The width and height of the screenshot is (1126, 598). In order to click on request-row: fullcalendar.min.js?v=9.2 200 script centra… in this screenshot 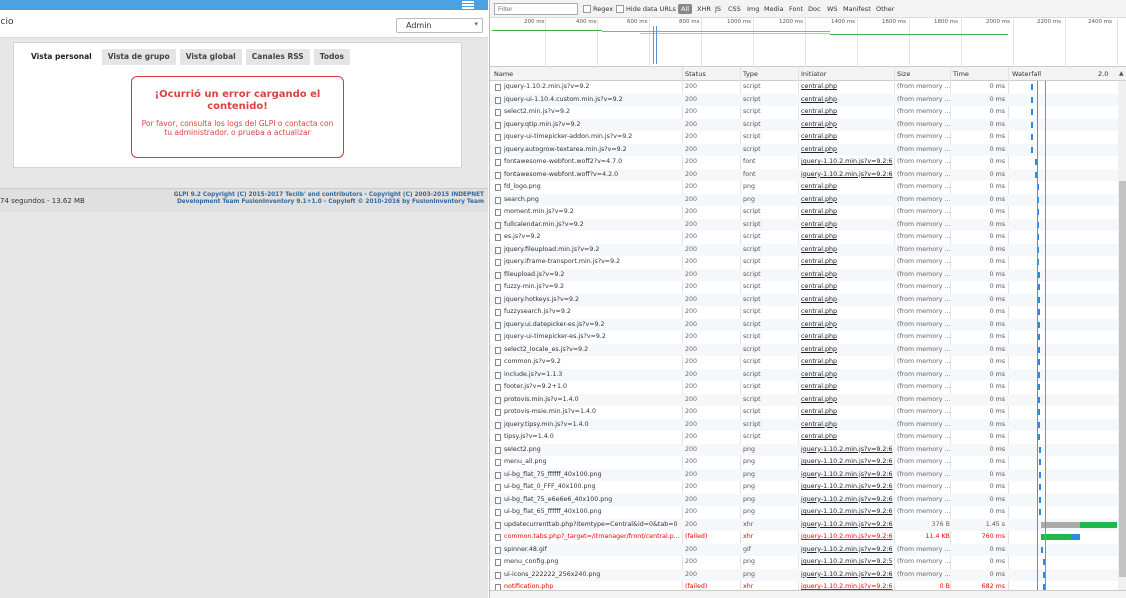, I will do `click(804, 225)`.